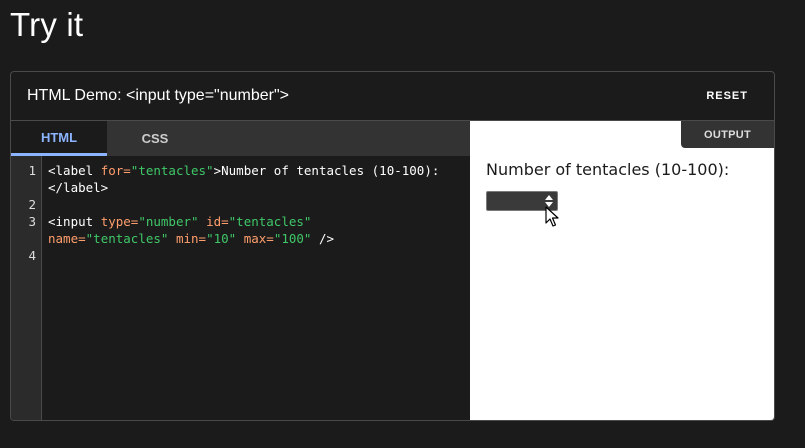  I want to click on code-token: </label>, so click(78, 187).